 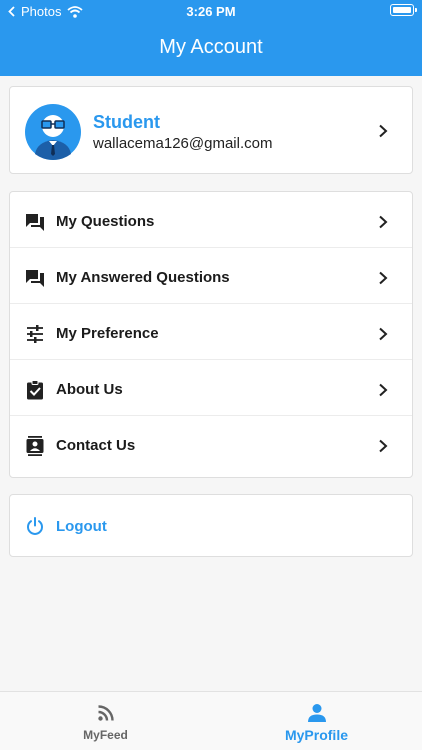 What do you see at coordinates (211, 444) in the screenshot?
I see `menu-item-contact-us: Contact Us` at bounding box center [211, 444].